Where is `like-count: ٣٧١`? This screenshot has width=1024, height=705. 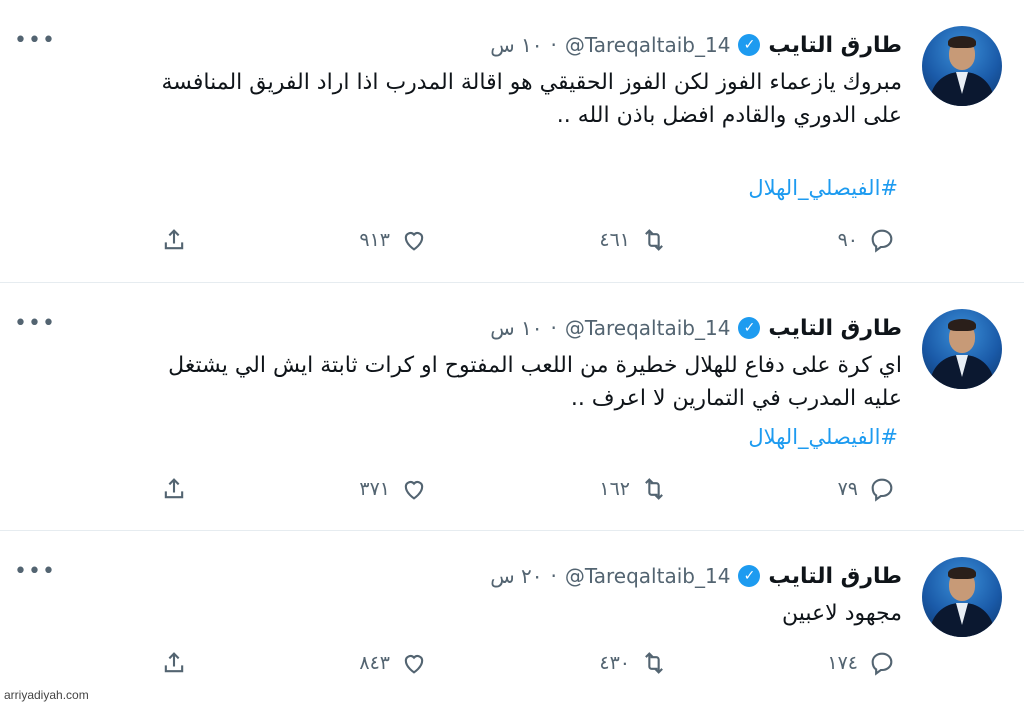 like-count: ٣٧١ is located at coordinates (374, 489).